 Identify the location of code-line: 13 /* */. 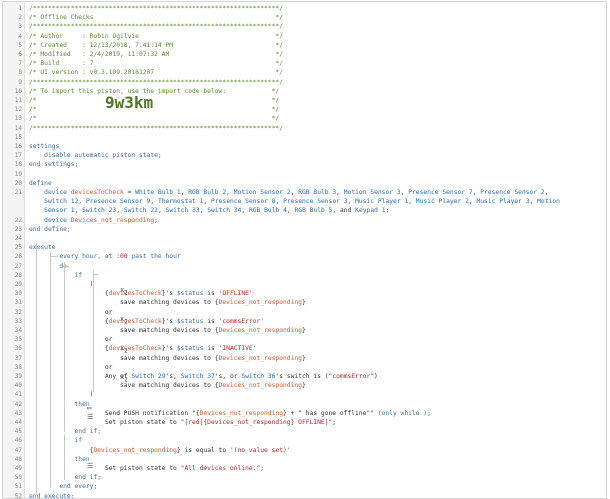
(303, 118).